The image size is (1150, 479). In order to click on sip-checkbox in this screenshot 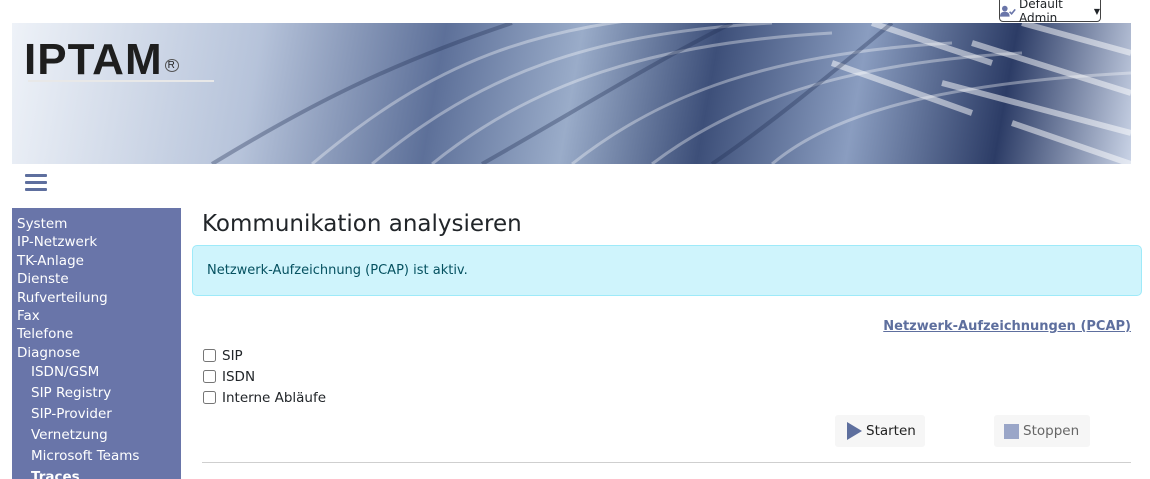, I will do `click(209, 355)`.